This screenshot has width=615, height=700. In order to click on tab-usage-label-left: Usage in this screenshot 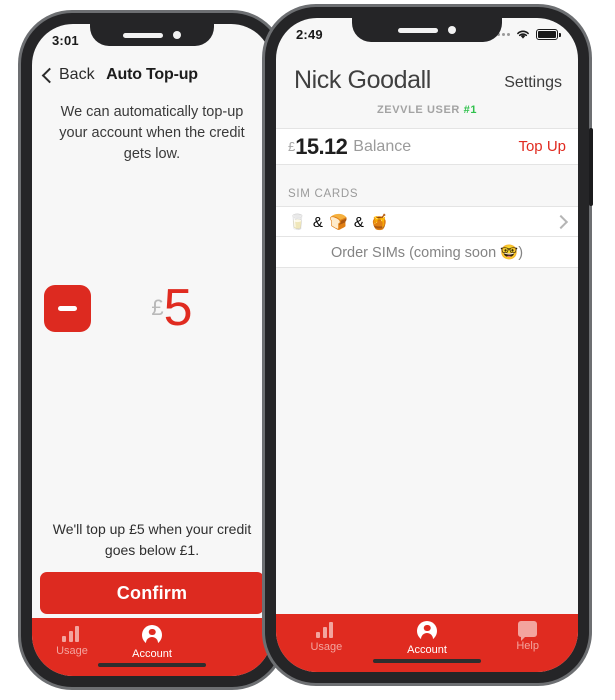, I will do `click(72, 651)`.